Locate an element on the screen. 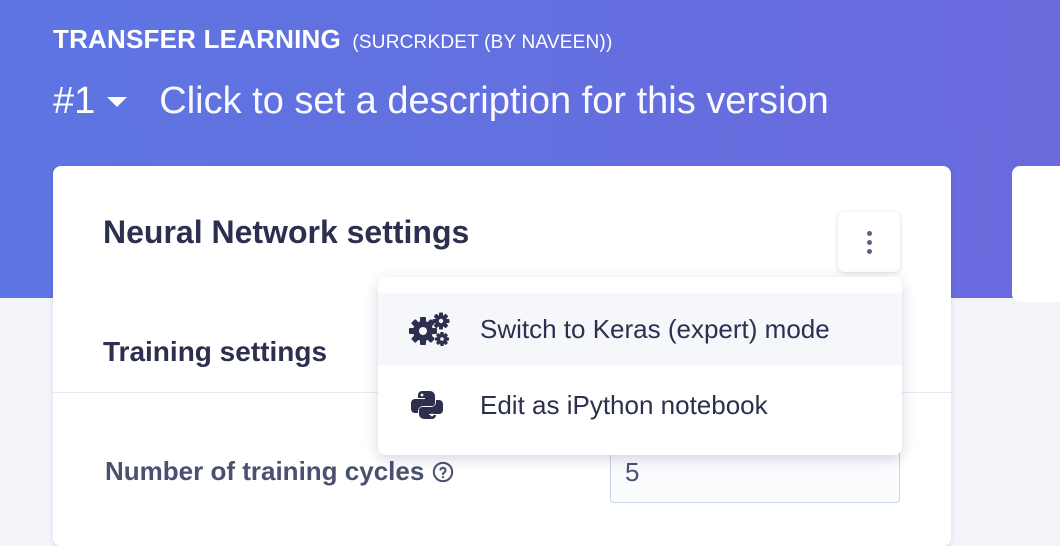  training-cycles-label: Number of training cycles is located at coordinates (279, 471).